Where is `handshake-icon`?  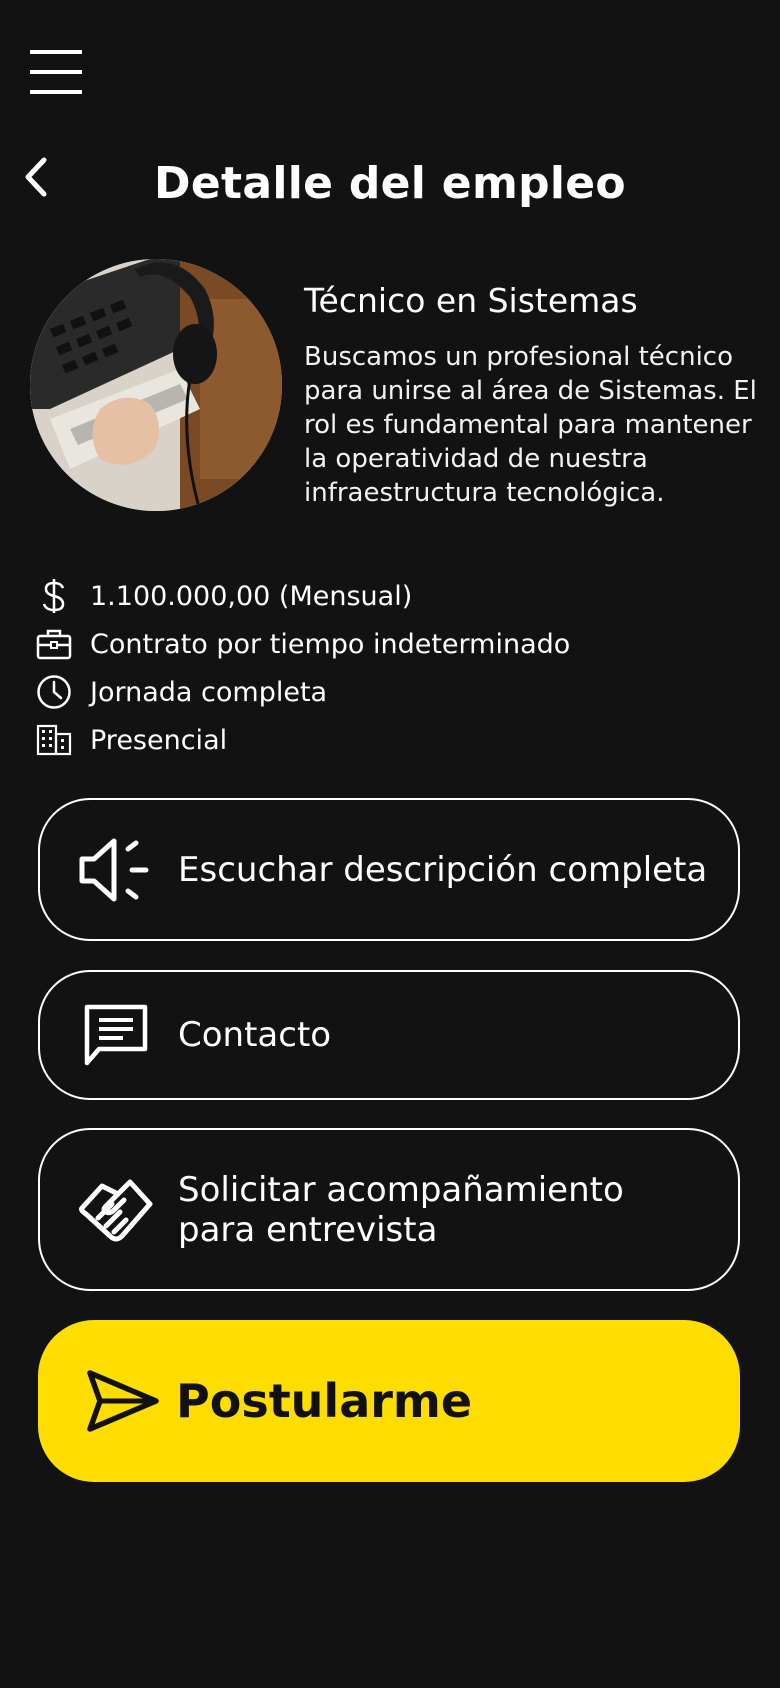 handshake-icon is located at coordinates (116, 1210).